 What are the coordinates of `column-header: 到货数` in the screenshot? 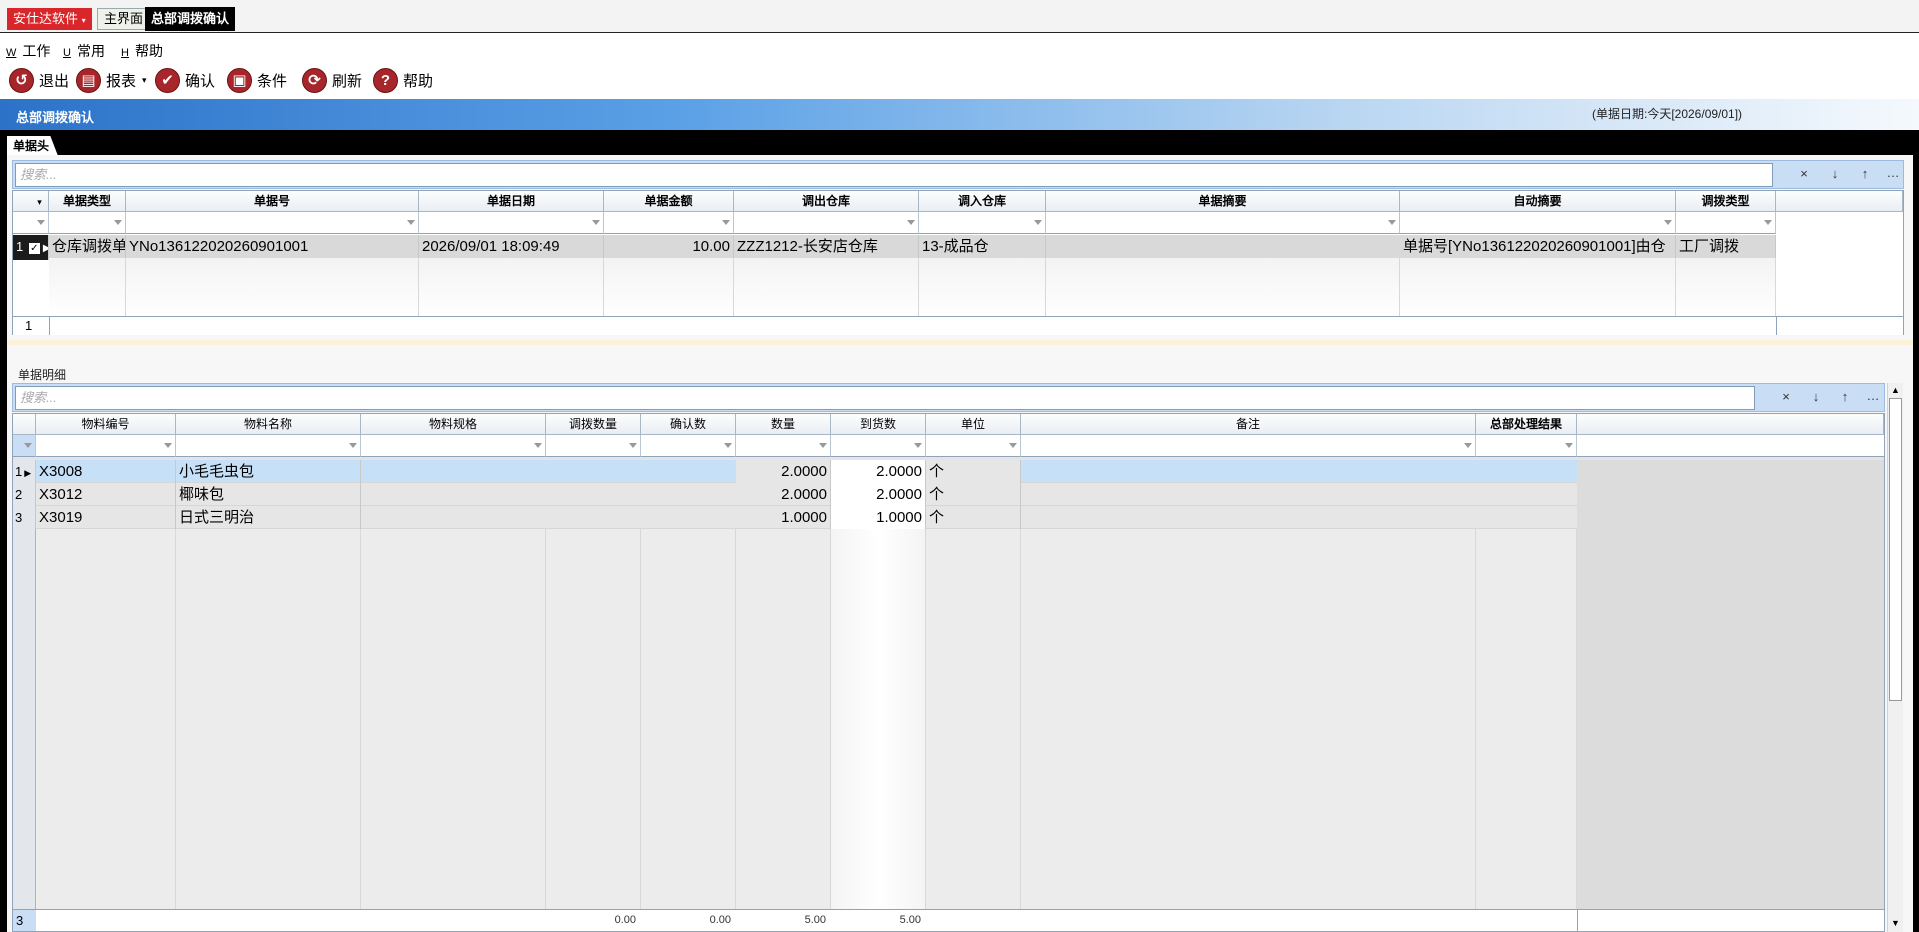 It's located at (878, 424).